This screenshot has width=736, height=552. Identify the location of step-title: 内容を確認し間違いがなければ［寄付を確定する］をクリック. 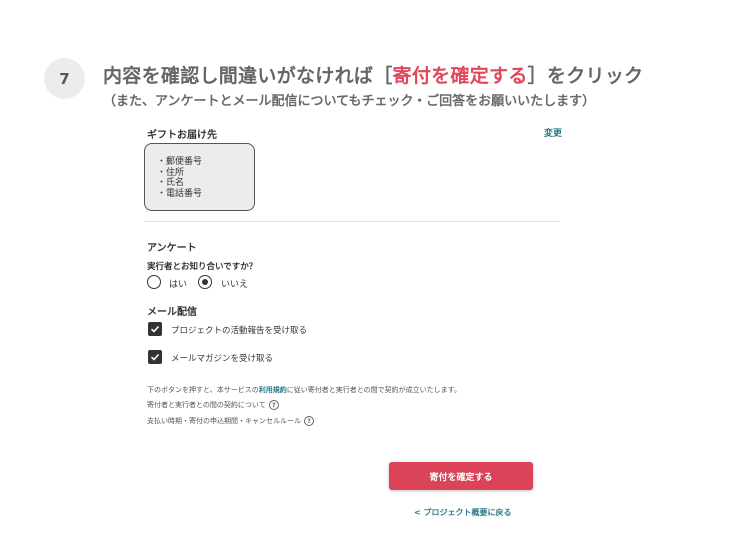
(373, 74).